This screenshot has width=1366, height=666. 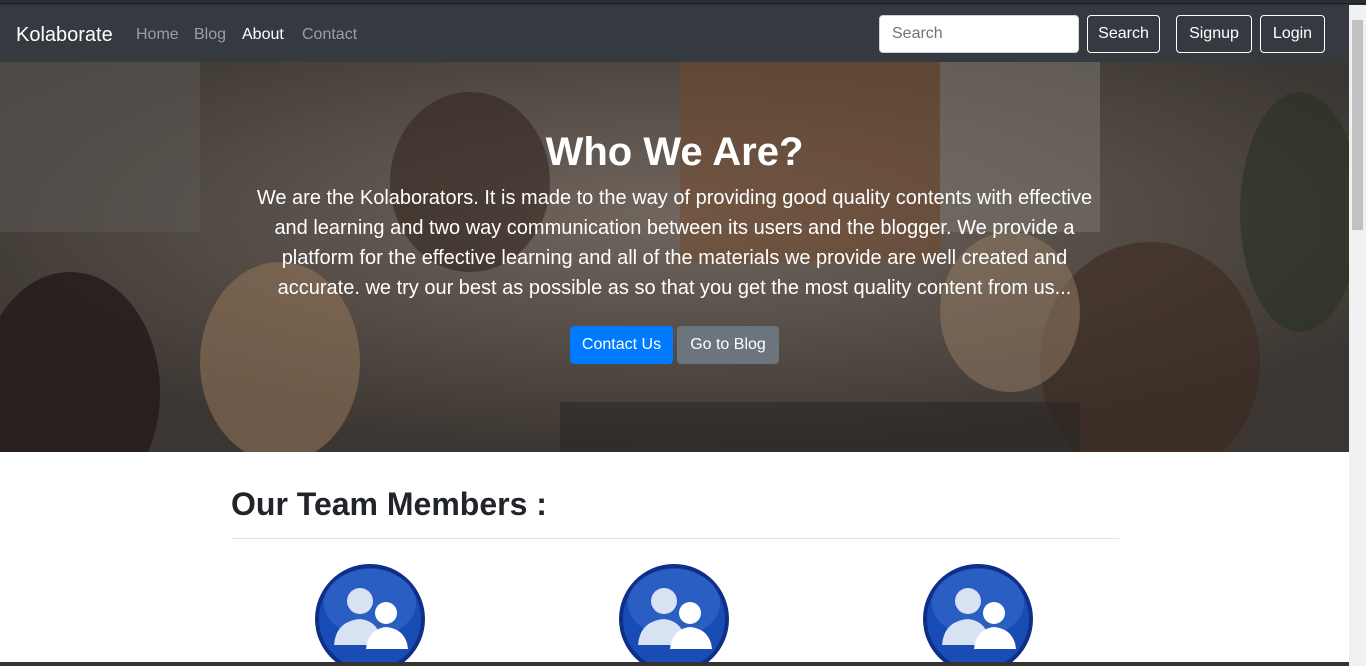 What do you see at coordinates (621, 345) in the screenshot?
I see `contact-us-button: Contact Us` at bounding box center [621, 345].